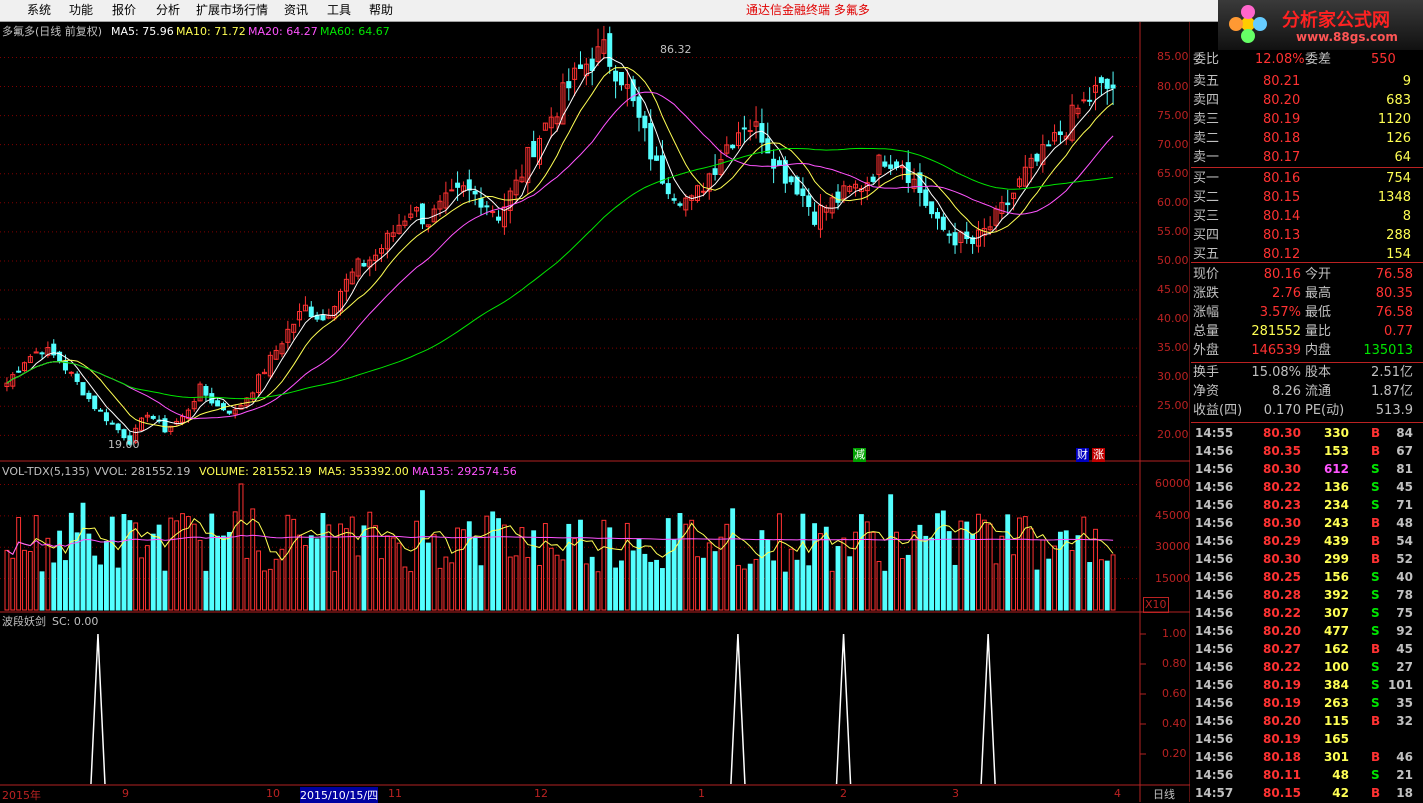 The height and width of the screenshot is (803, 1423). What do you see at coordinates (1406, 81) in the screenshot?
I see `ask-volume: 9` at bounding box center [1406, 81].